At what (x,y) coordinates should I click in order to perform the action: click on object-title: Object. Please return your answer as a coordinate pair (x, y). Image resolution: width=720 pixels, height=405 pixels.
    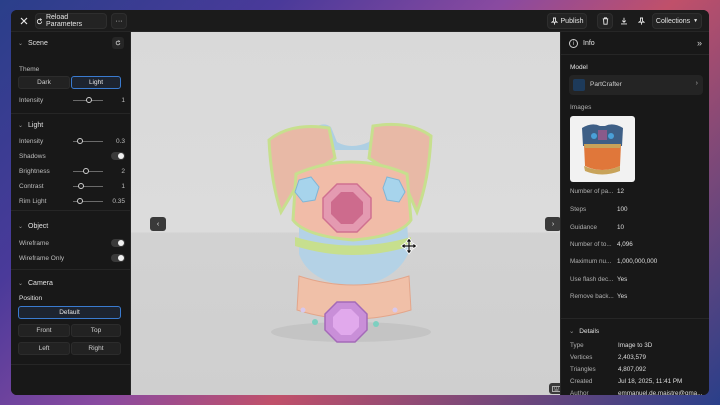
    Looking at the image, I should click on (38, 226).